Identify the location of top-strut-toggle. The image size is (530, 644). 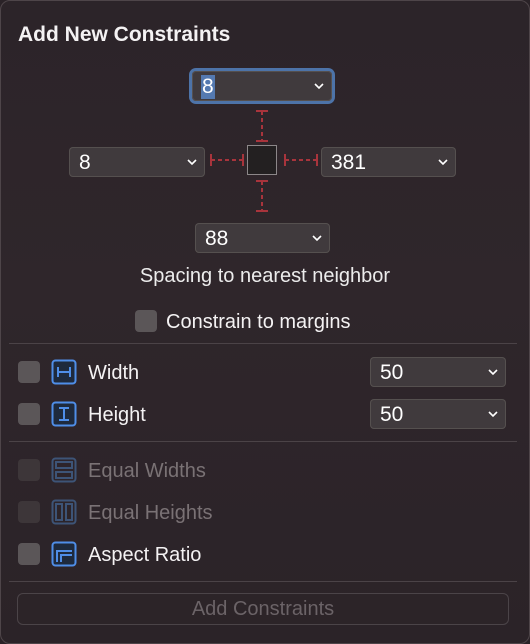
(262, 126).